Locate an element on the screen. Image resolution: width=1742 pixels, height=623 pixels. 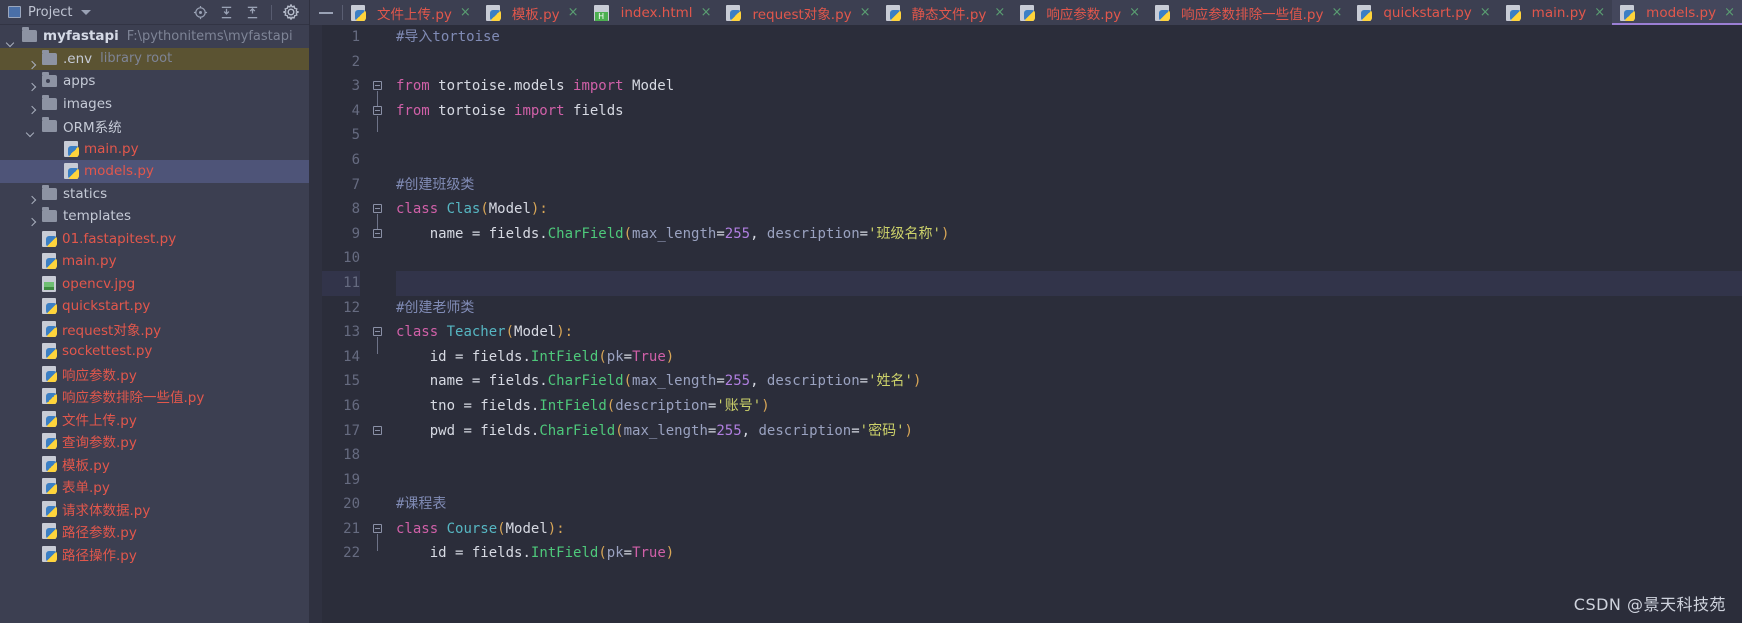
code-token: #导入tortoise is located at coordinates (448, 37).